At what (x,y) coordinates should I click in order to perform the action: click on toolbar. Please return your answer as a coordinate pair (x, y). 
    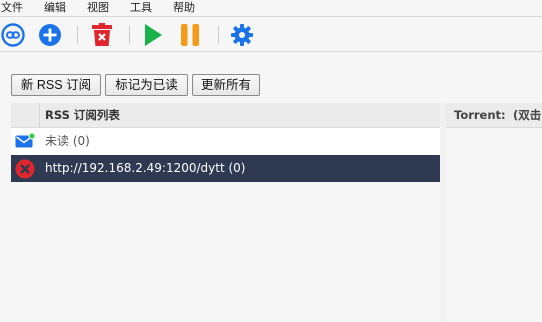
    Looking at the image, I should click on (271, 34).